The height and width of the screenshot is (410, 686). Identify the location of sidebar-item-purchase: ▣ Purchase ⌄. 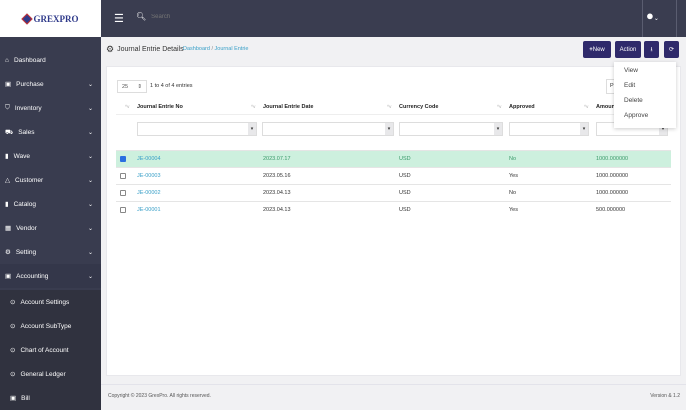
(50, 84).